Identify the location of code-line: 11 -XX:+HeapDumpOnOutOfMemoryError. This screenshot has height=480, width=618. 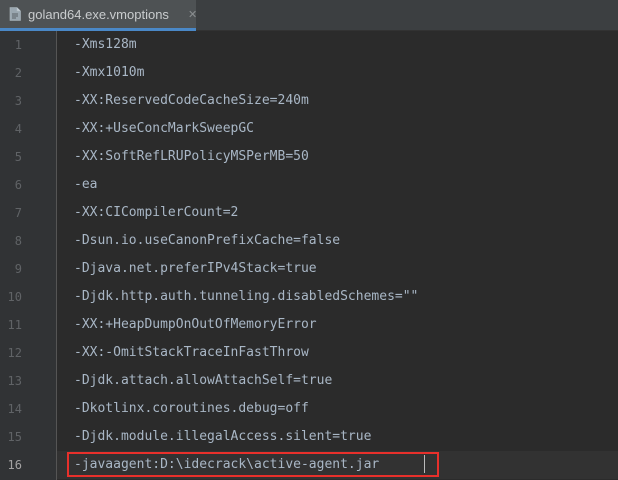
(309, 325).